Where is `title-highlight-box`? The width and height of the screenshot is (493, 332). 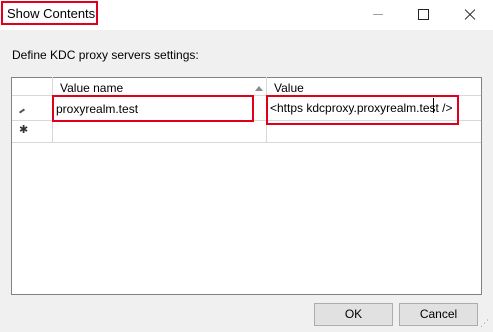
title-highlight-box is located at coordinates (49, 13).